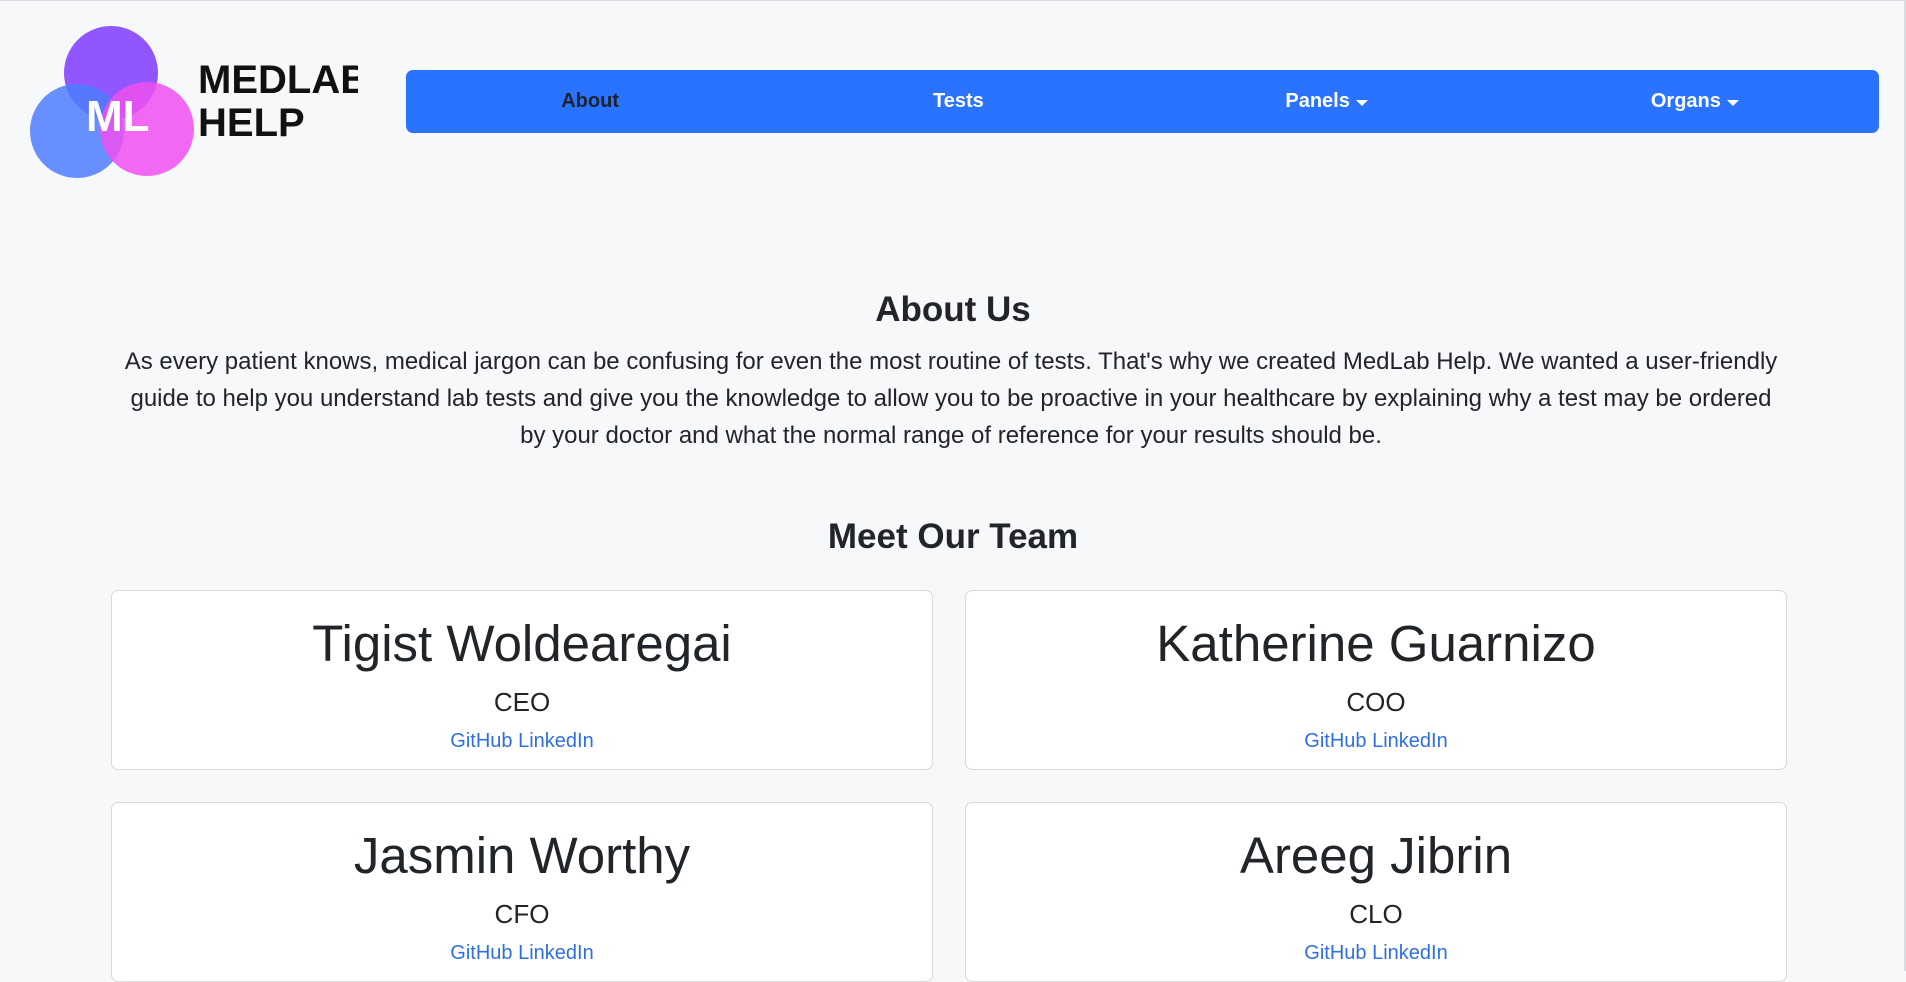  I want to click on main-navbar: About Tests Panels Organs, so click(1142, 101).